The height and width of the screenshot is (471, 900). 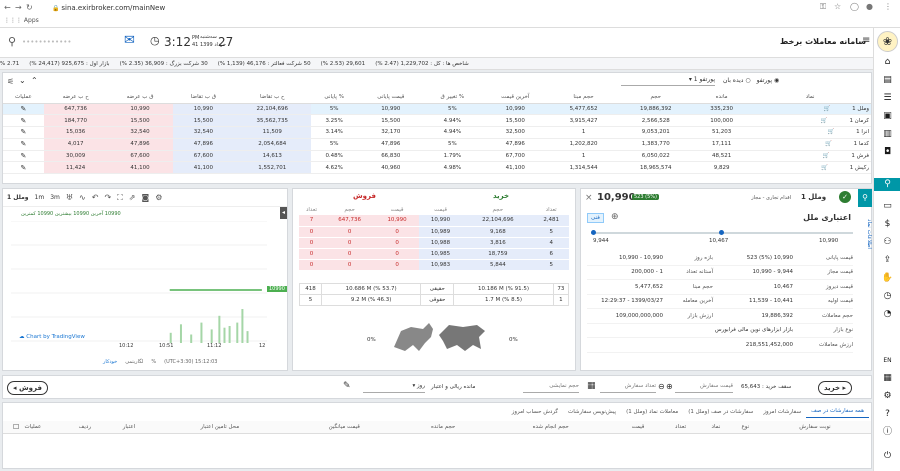 I want to click on order-tab: همه سفارشات در صف, so click(x=837, y=411).